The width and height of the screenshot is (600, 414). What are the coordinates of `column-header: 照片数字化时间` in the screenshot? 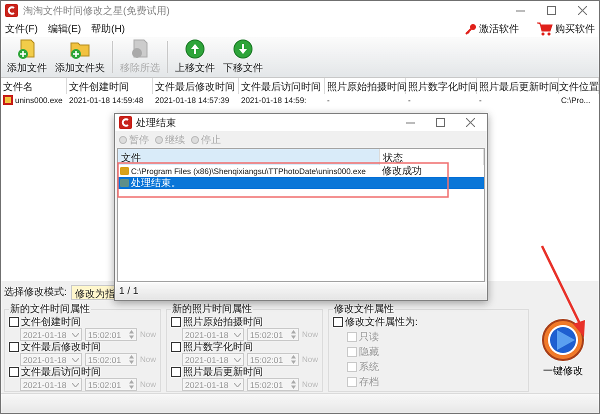 It's located at (441, 86).